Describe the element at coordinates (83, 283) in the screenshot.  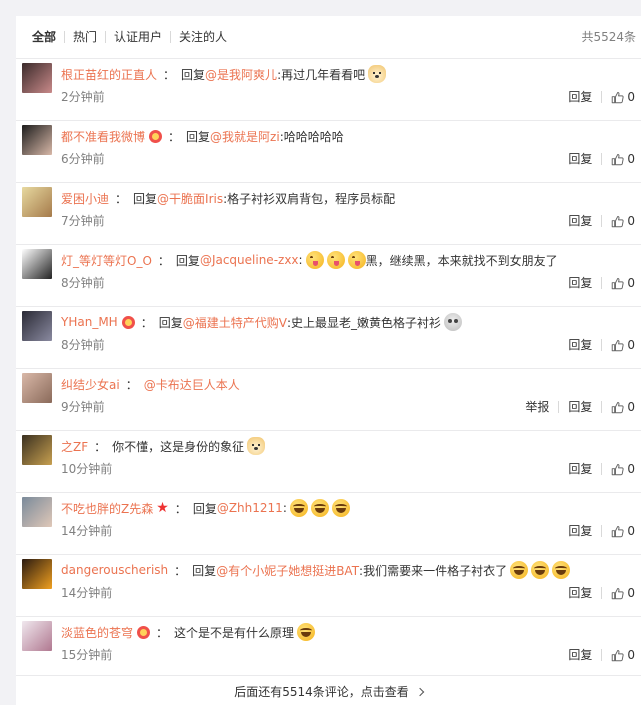
I see `comment-time: 8分钟前` at that location.